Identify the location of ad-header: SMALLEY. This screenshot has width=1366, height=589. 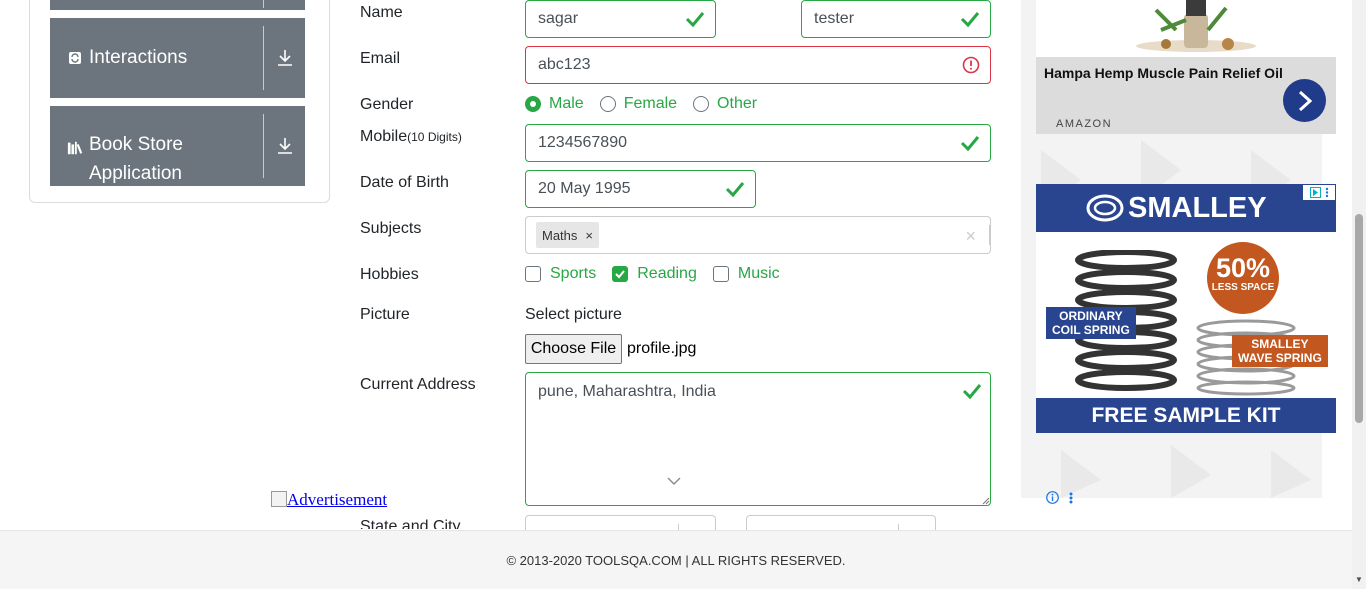
(1186, 208).